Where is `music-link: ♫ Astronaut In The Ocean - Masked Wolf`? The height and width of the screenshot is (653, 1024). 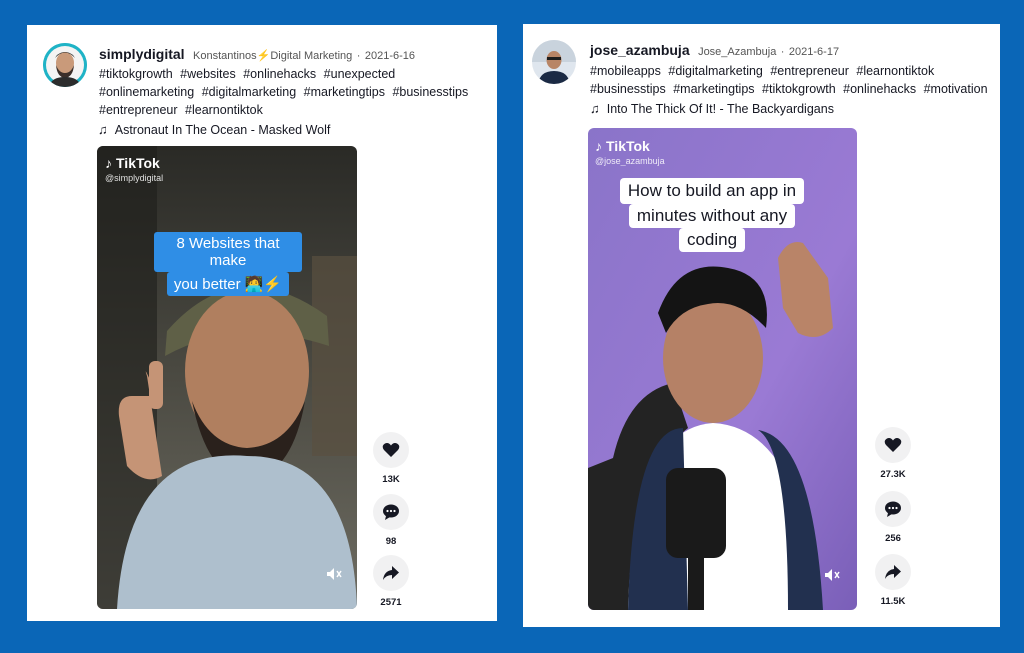
music-link: ♫ Astronaut In The Ocean - Masked Wolf is located at coordinates (214, 129).